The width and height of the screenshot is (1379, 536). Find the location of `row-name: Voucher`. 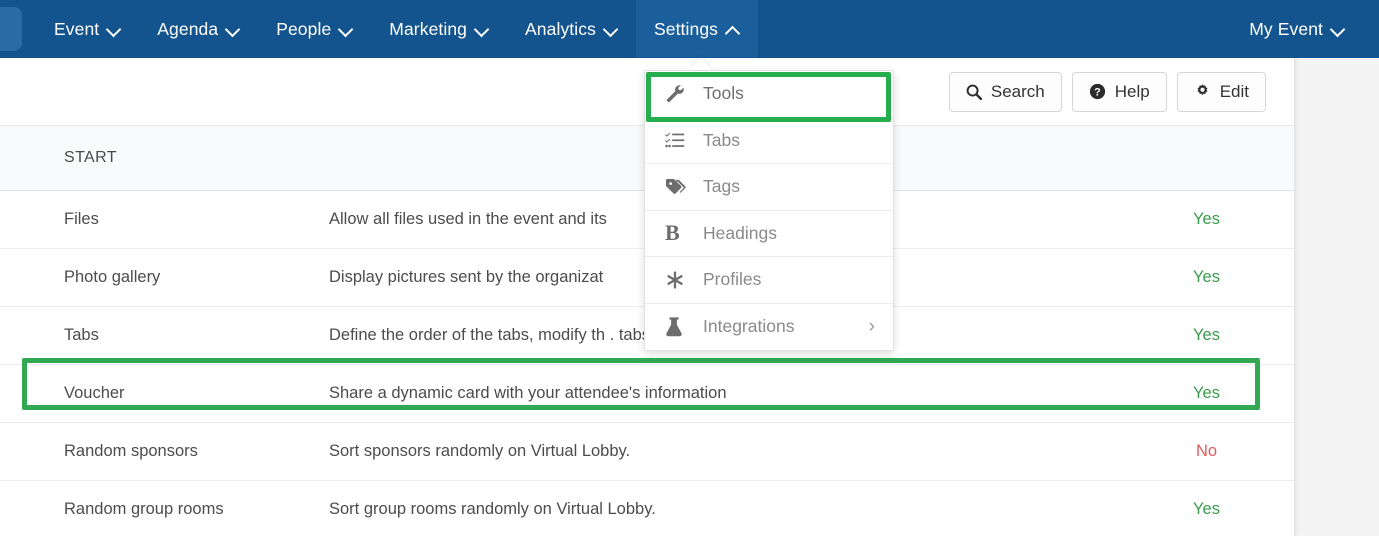

row-name: Voucher is located at coordinates (94, 393).